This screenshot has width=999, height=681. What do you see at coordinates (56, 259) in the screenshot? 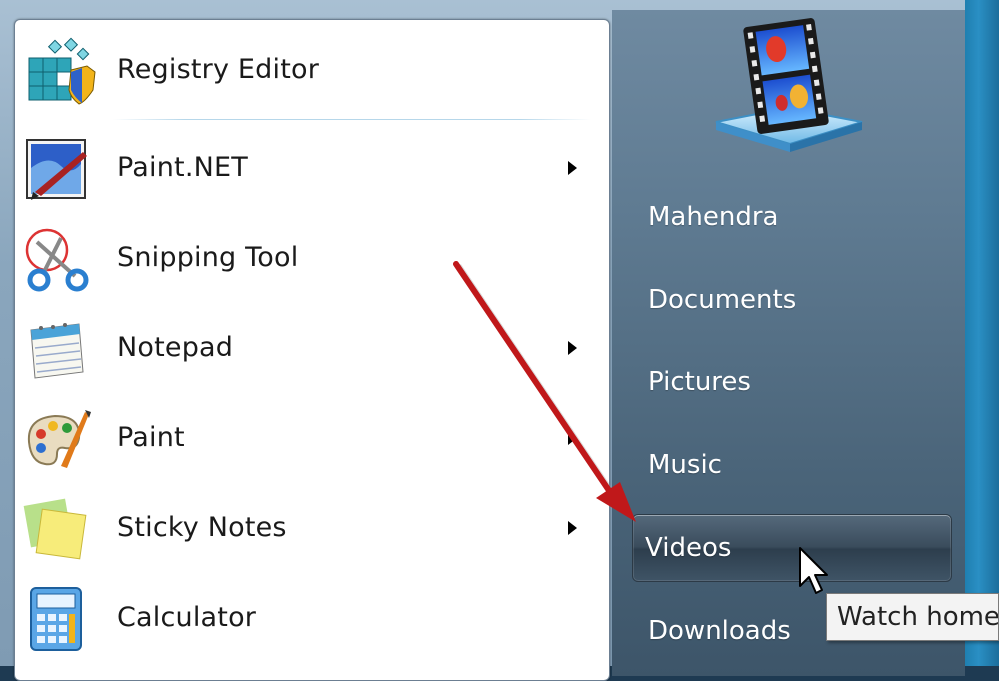
I see `snipping-tool-icon` at bounding box center [56, 259].